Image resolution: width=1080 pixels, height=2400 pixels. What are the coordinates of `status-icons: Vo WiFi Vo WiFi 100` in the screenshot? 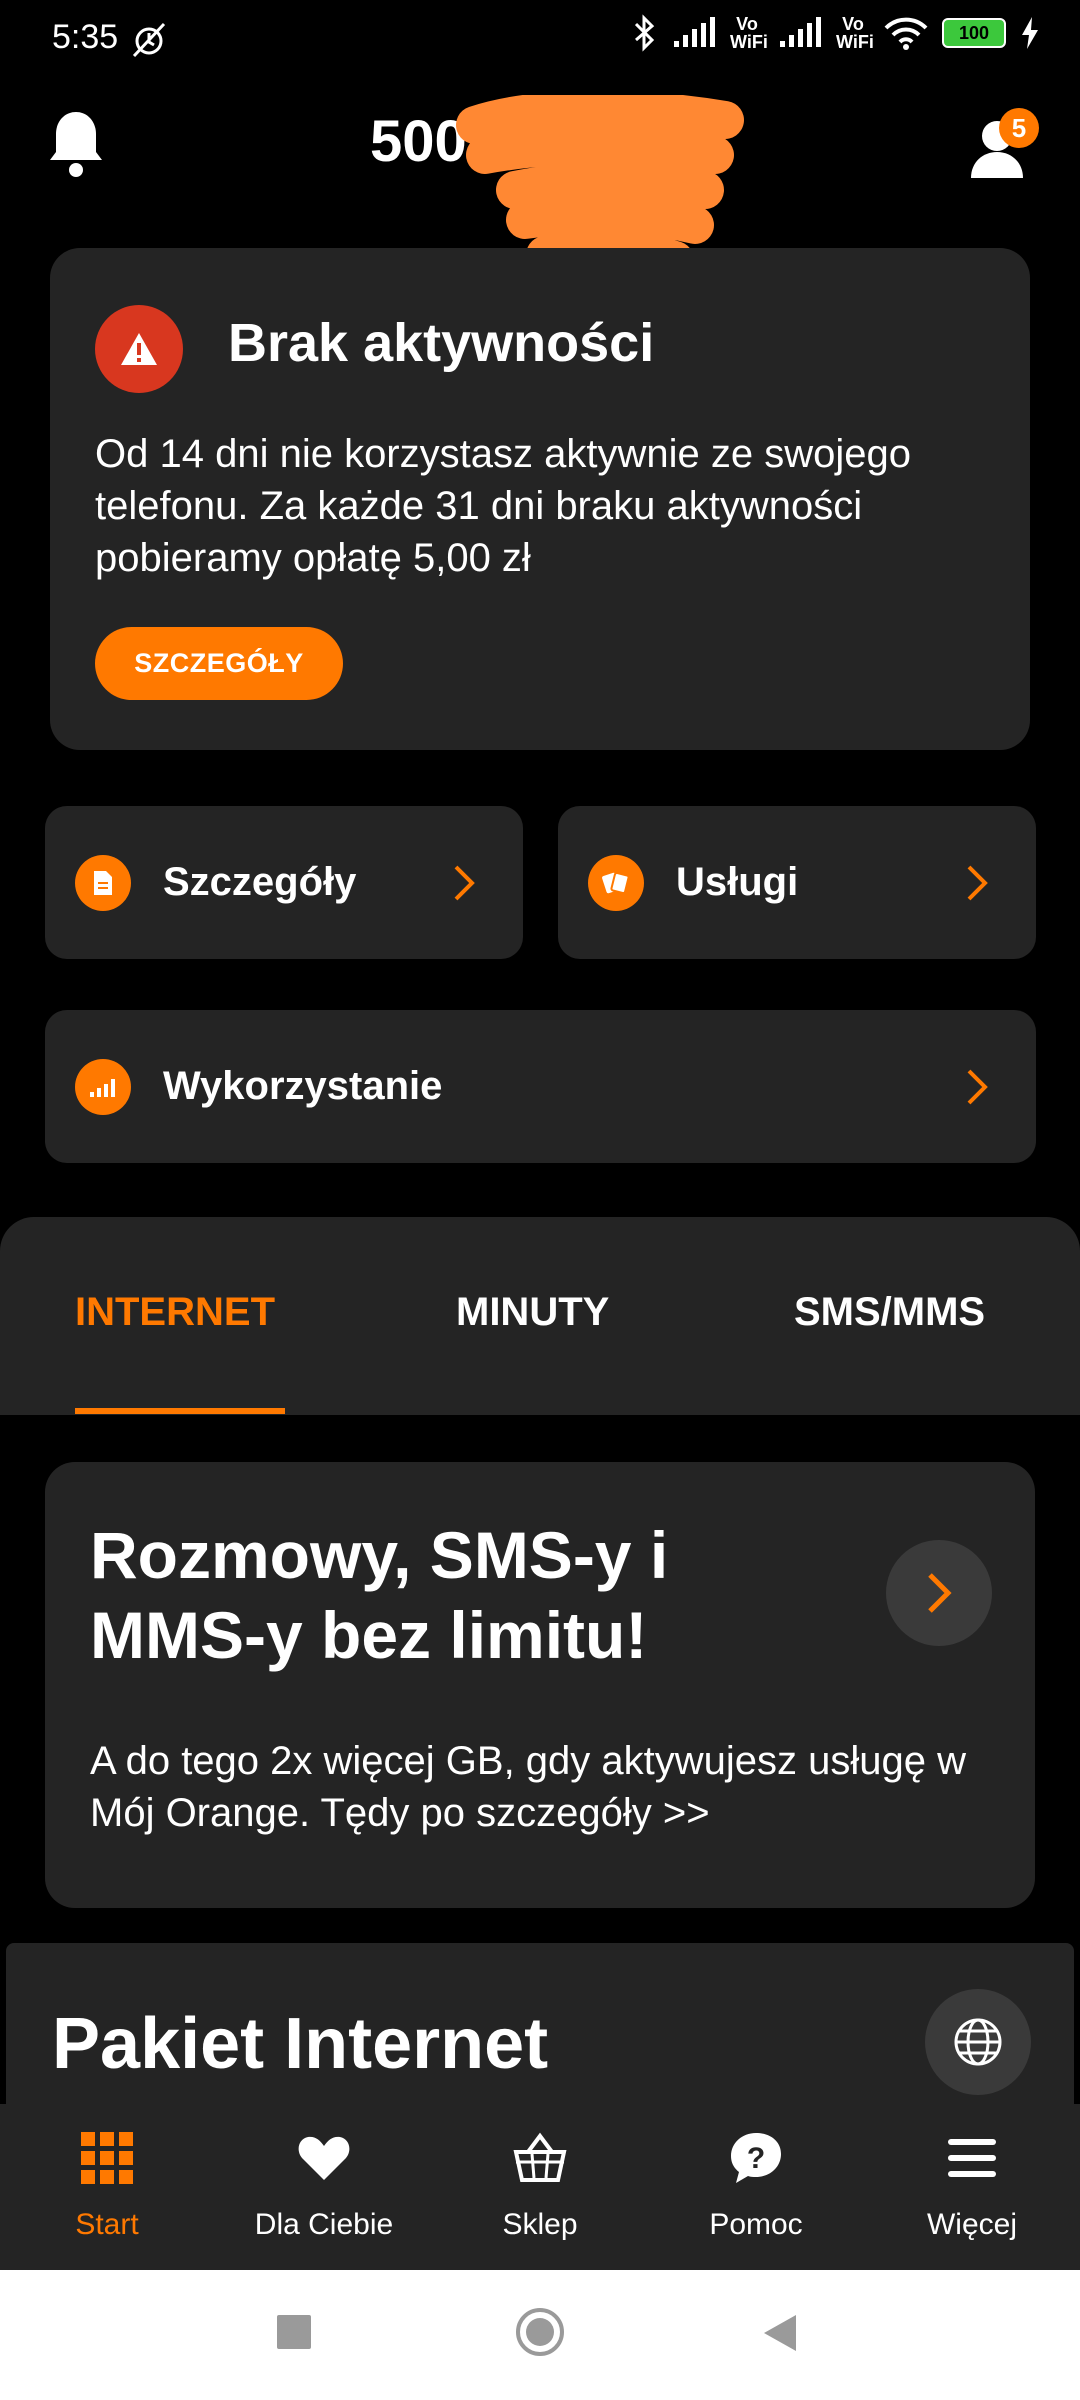 It's located at (836, 33).